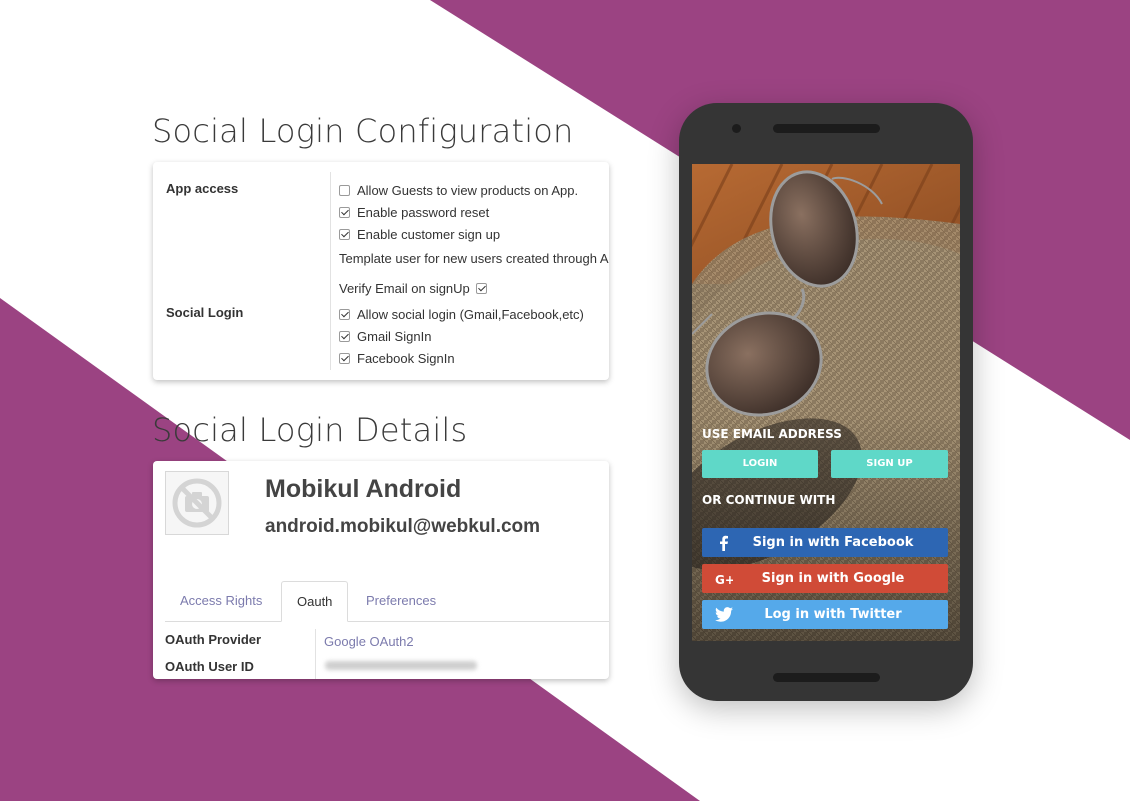  I want to click on tab-oauth: Oauth, so click(315, 601).